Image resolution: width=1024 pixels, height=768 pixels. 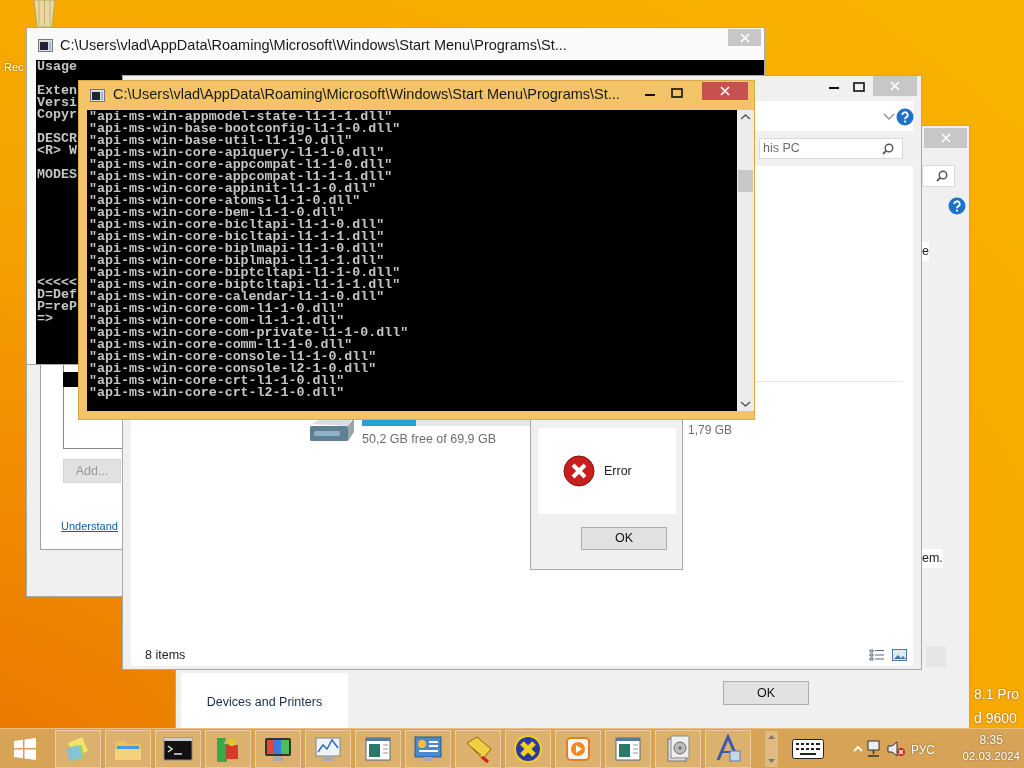 What do you see at coordinates (57, 67) in the screenshot?
I see `console-line: Usage` at bounding box center [57, 67].